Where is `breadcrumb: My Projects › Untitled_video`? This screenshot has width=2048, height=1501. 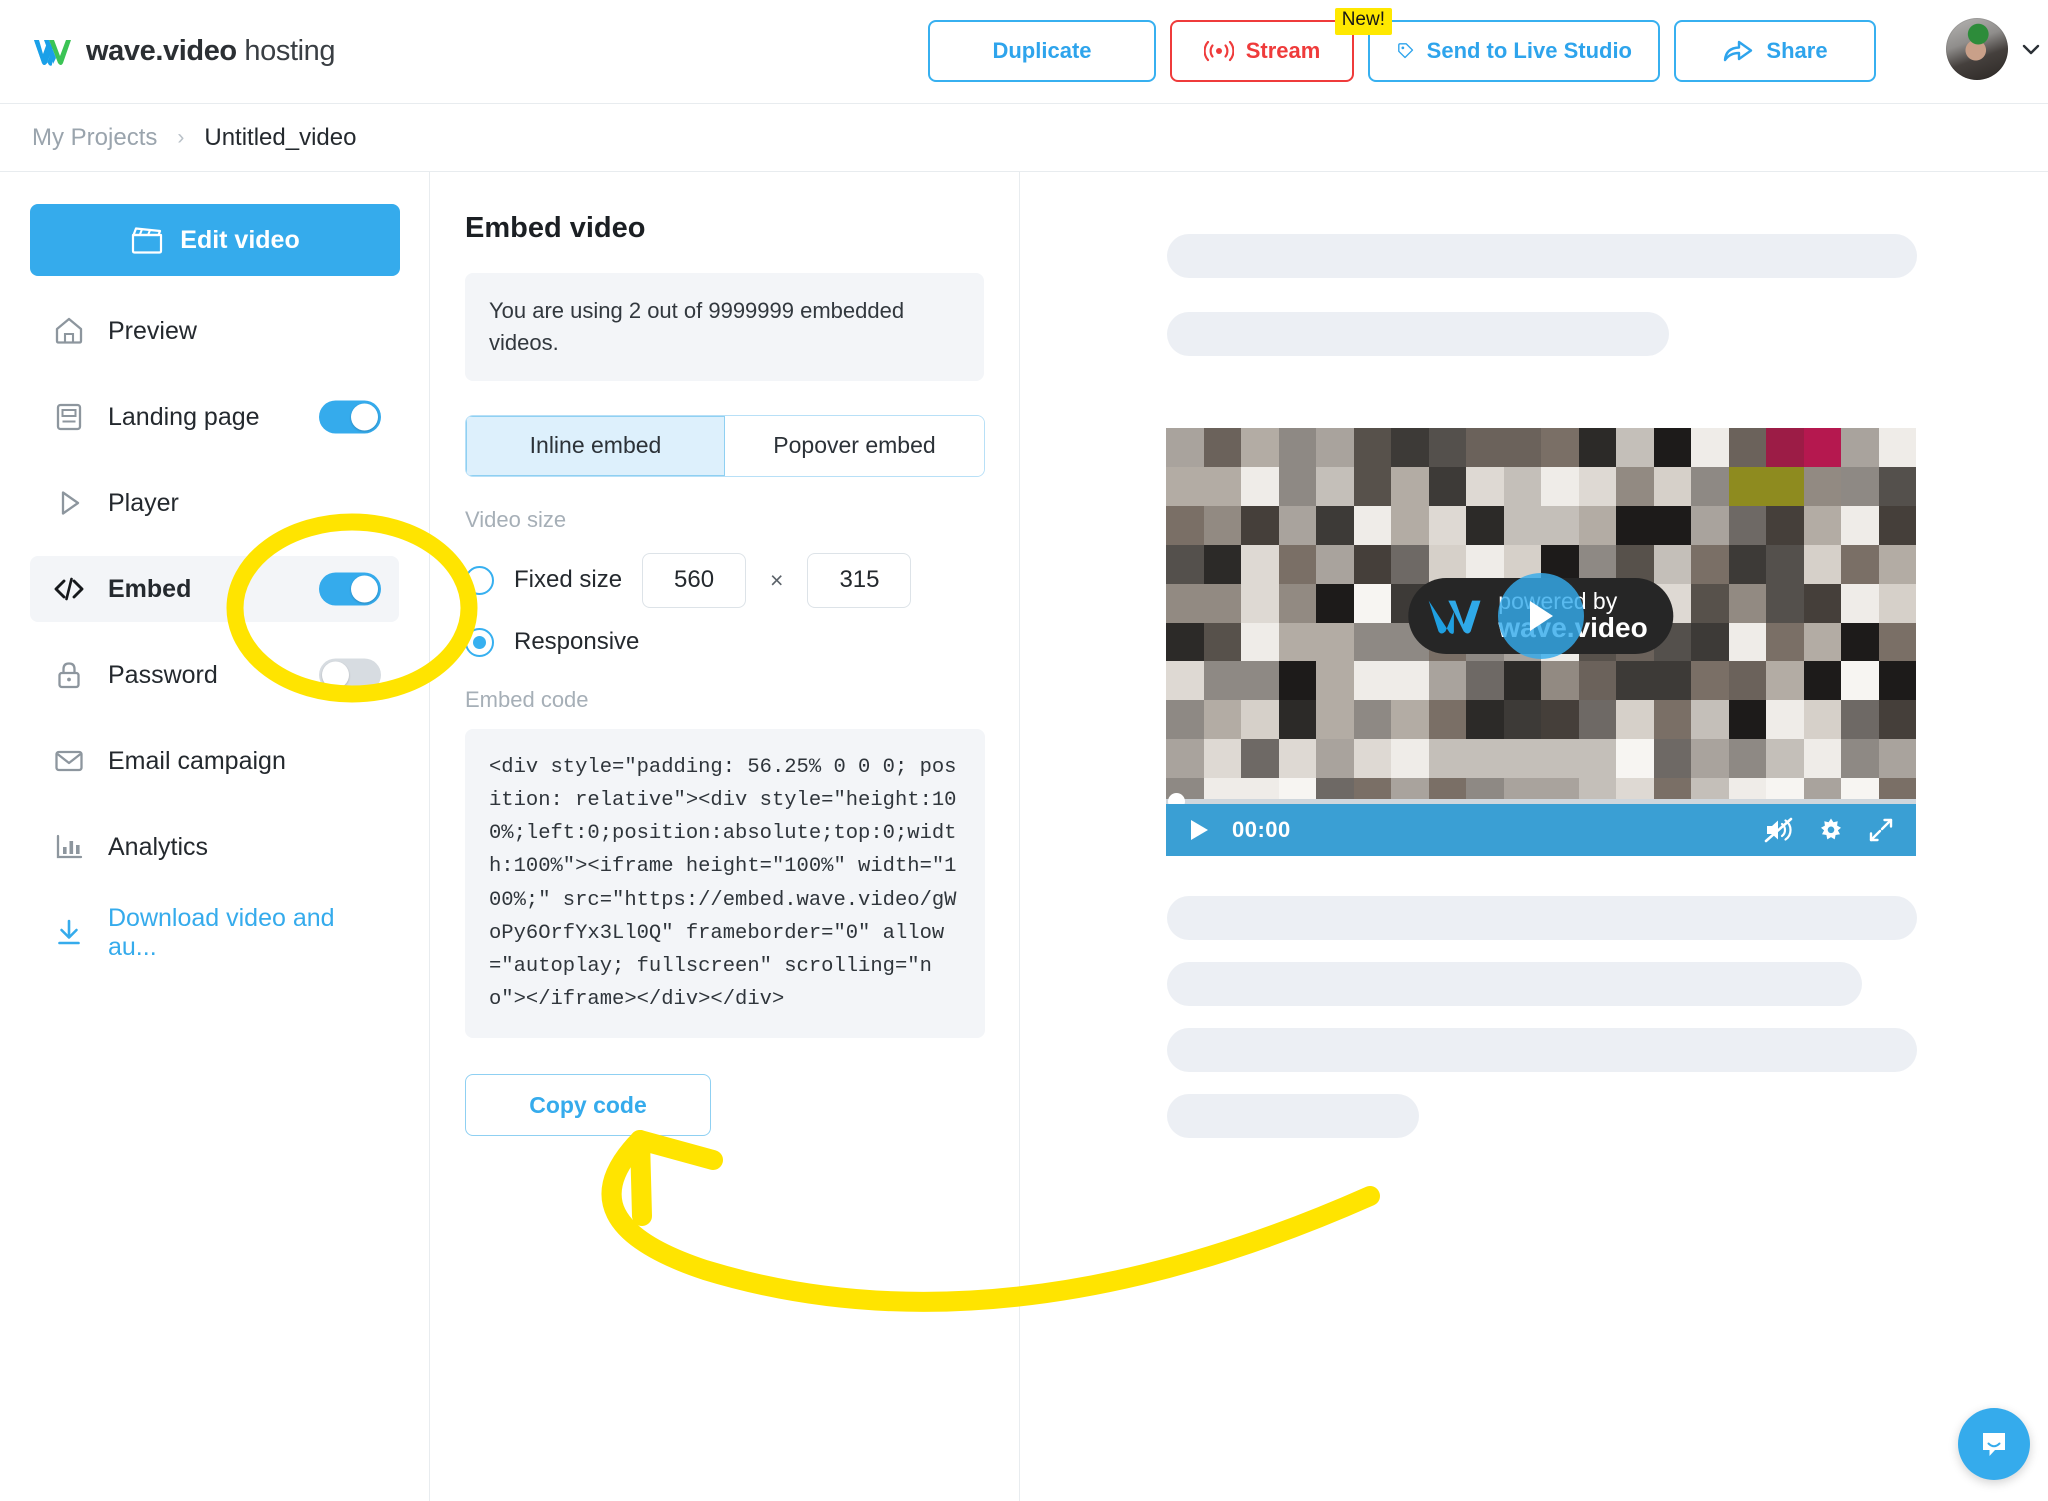 breadcrumb: My Projects › Untitled_video is located at coordinates (1024, 138).